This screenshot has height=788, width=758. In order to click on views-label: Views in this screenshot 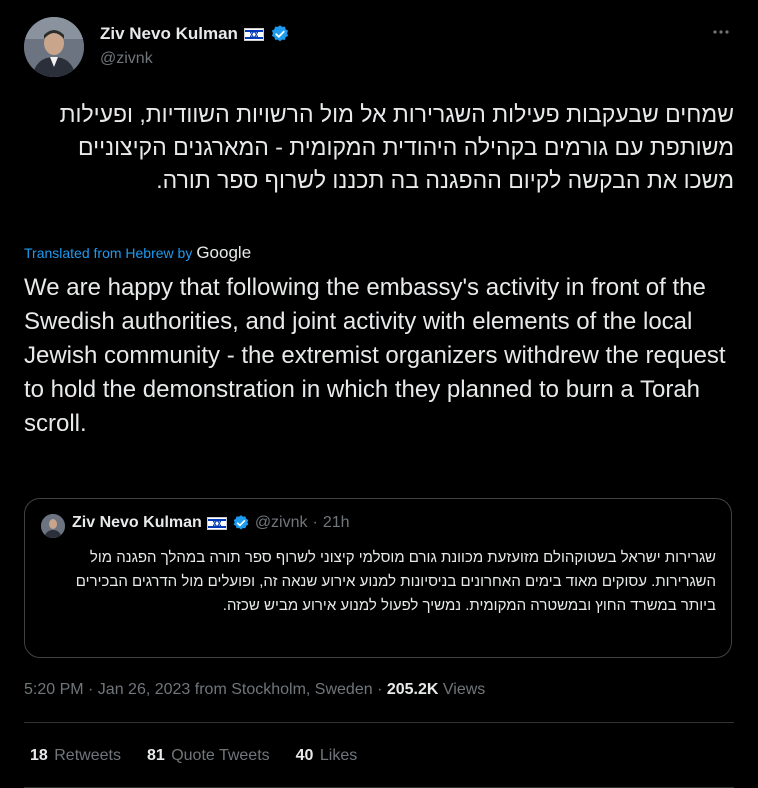, I will do `click(462, 689)`.